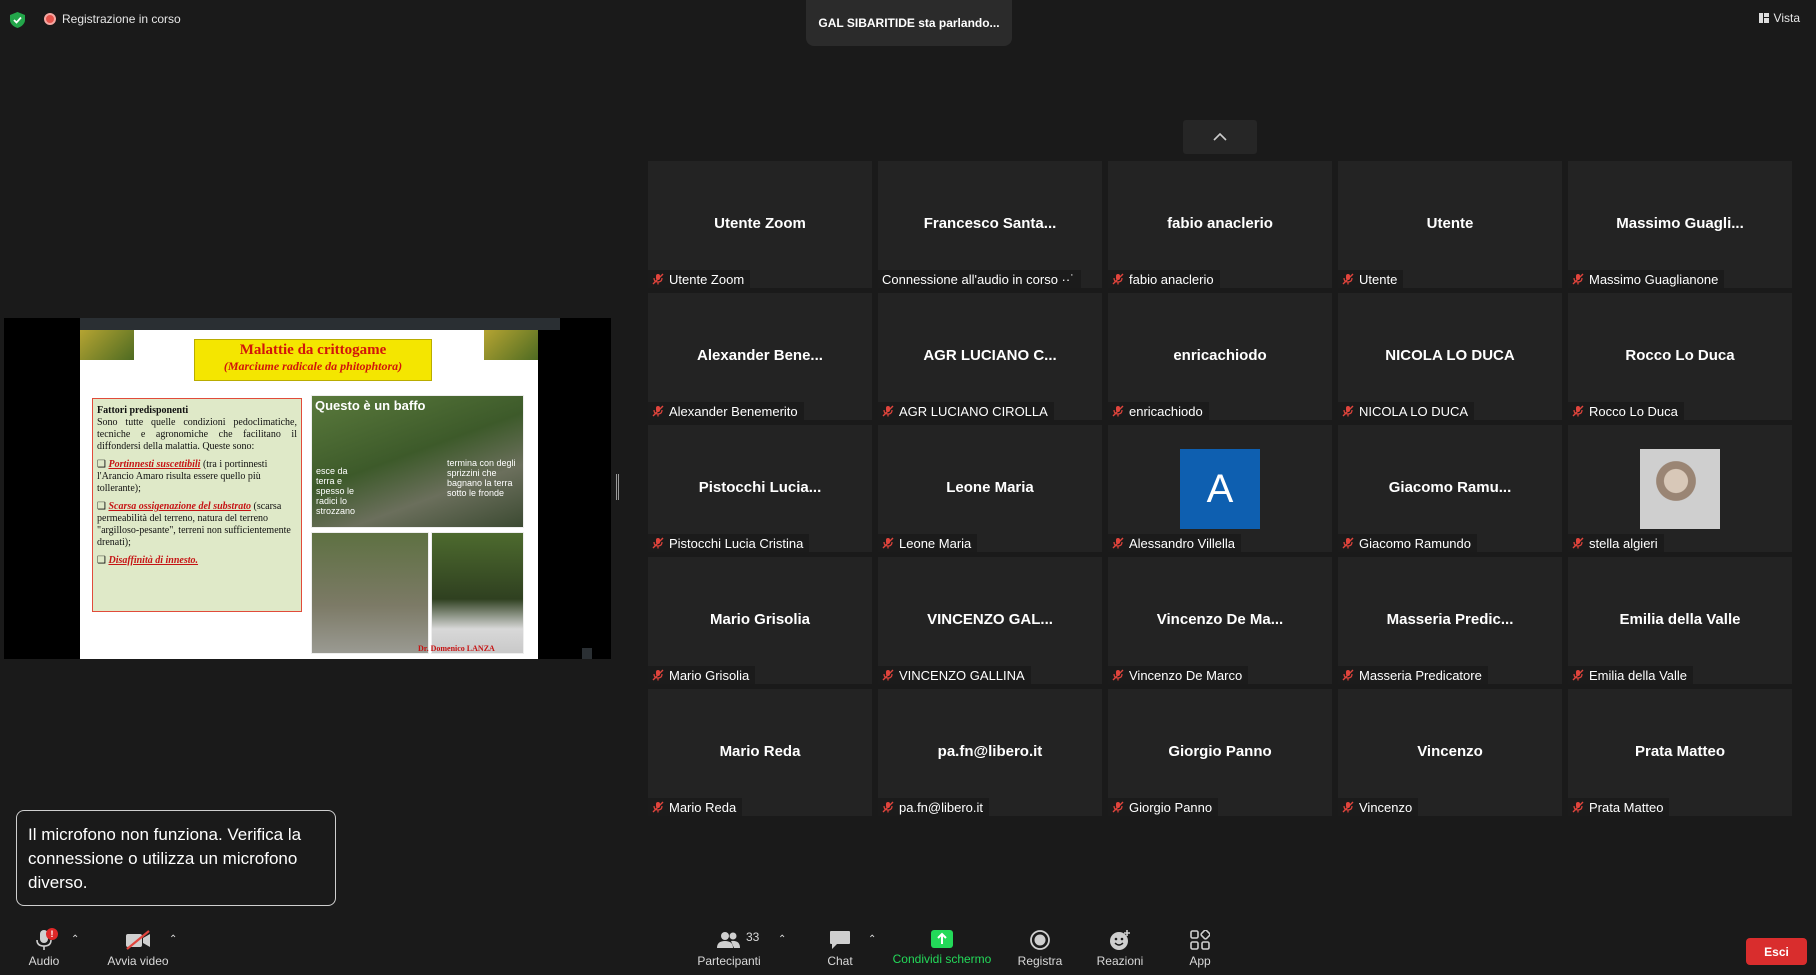 This screenshot has height=975, width=1816. I want to click on chat-button: Chat, so click(840, 947).